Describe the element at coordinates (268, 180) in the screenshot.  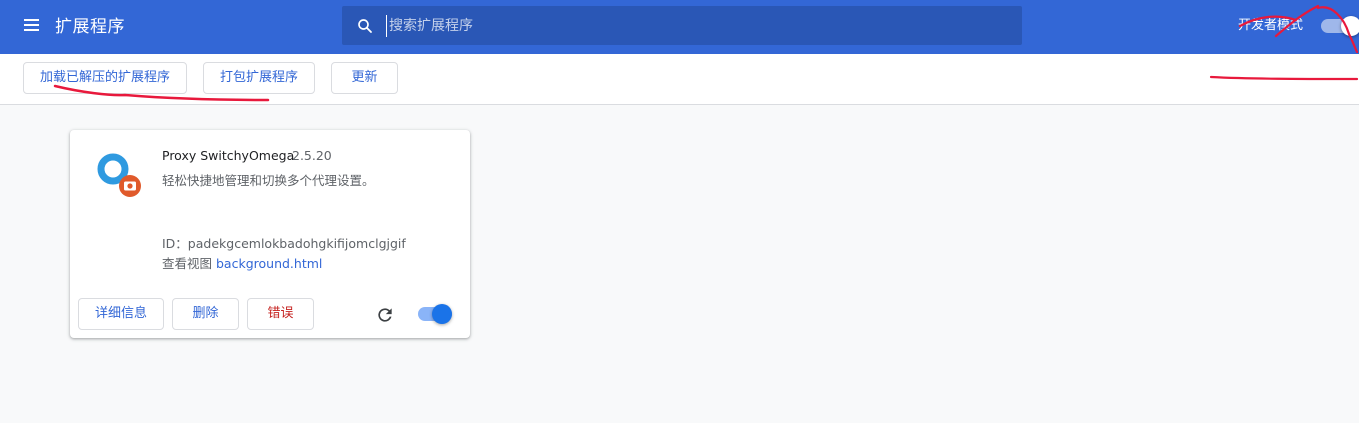
I see `extension-description: 轻松快捷地管理和切换多个代理设置。` at that location.